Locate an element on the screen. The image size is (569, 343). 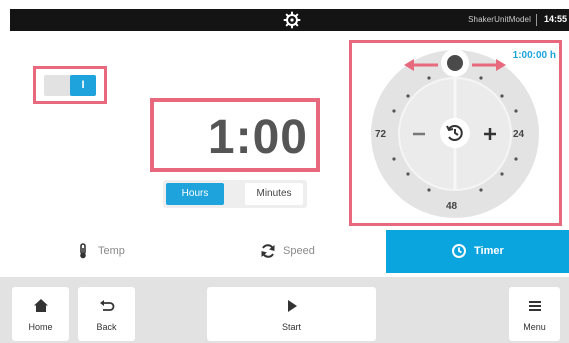
dial-label-24: 24 is located at coordinates (519, 134).